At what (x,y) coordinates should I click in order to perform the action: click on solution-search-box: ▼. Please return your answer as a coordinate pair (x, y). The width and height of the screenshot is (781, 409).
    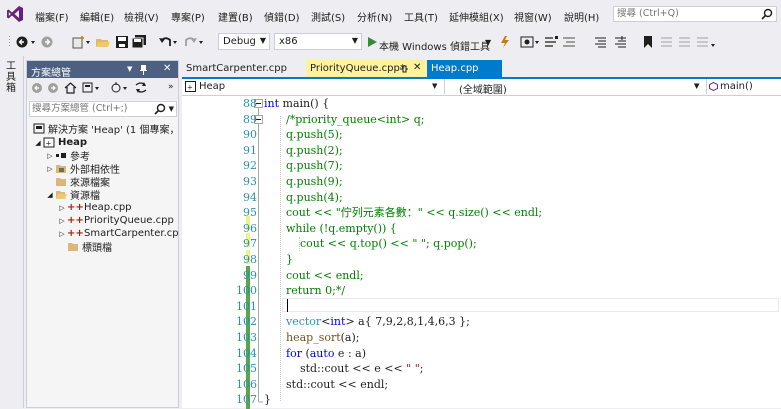
    Looking at the image, I should click on (103, 109).